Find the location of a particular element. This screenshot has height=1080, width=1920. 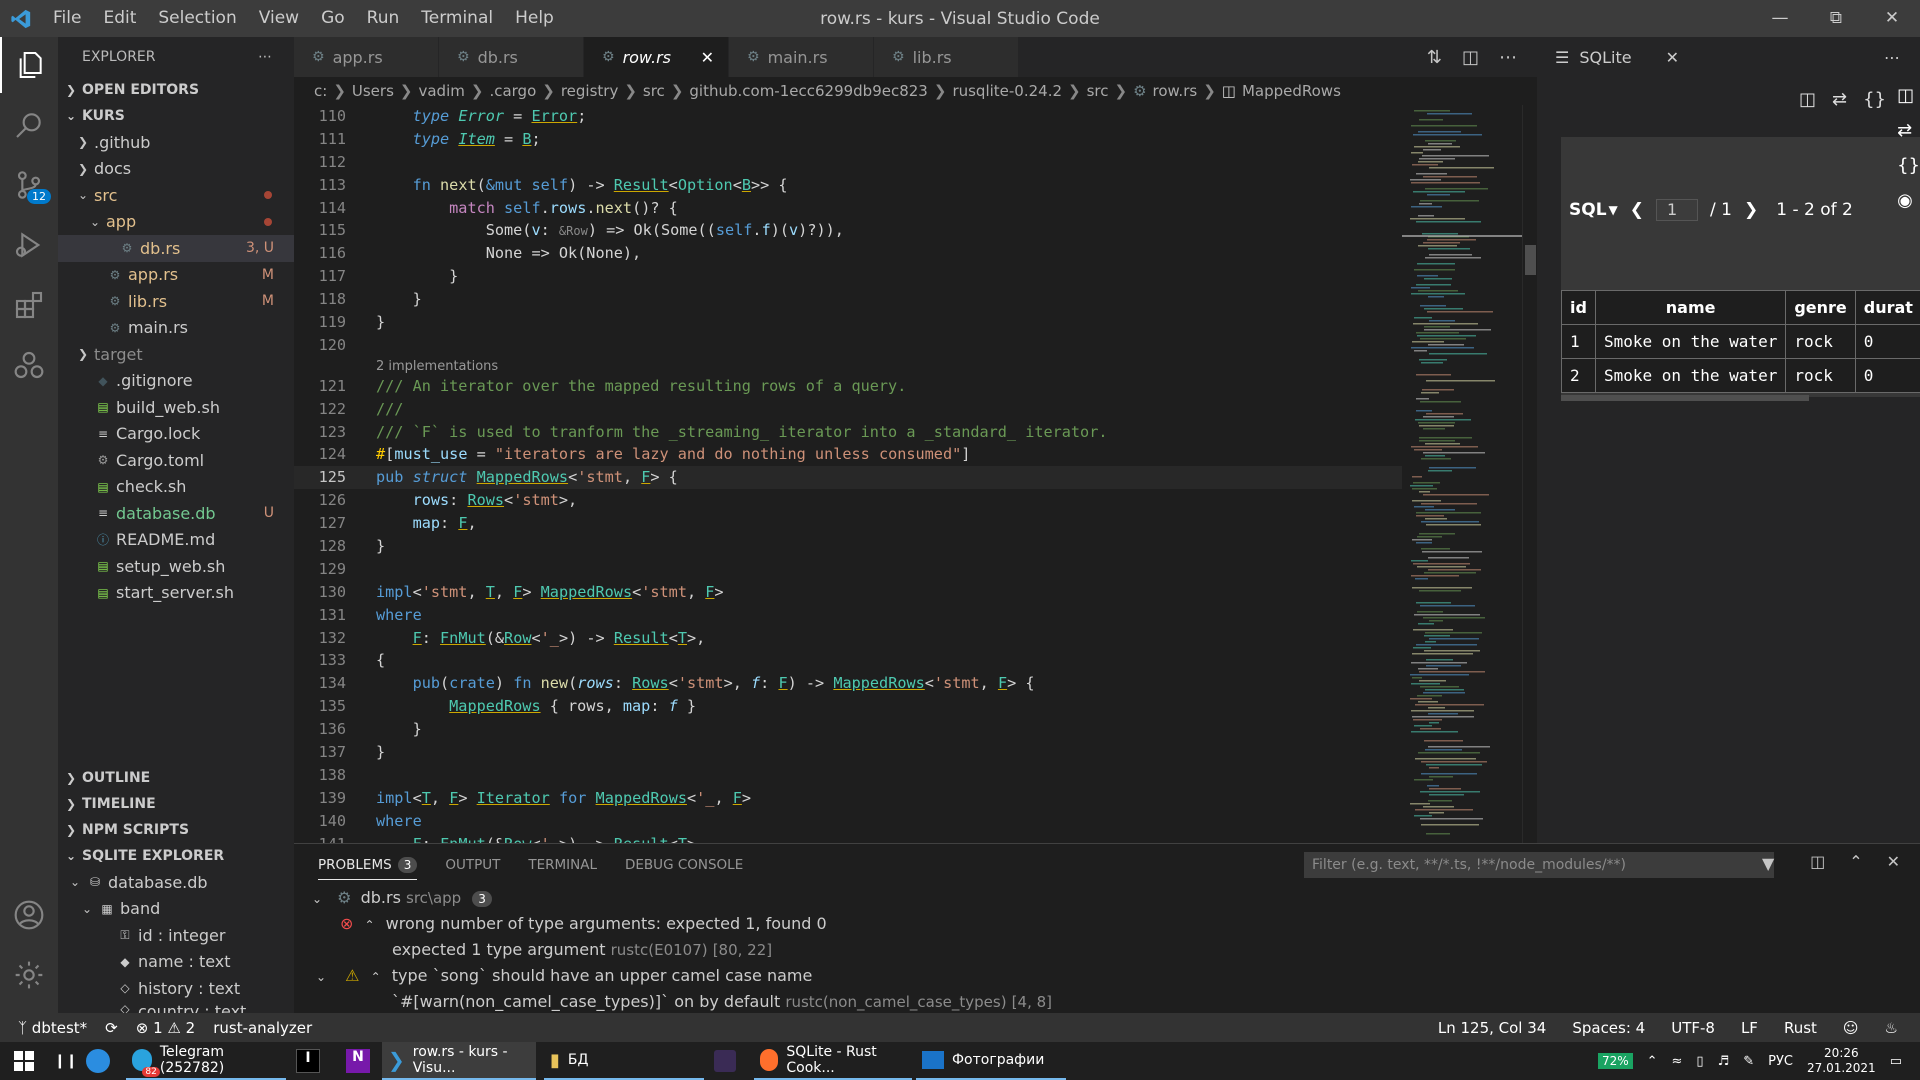

edge-icon is located at coordinates (98, 1061).